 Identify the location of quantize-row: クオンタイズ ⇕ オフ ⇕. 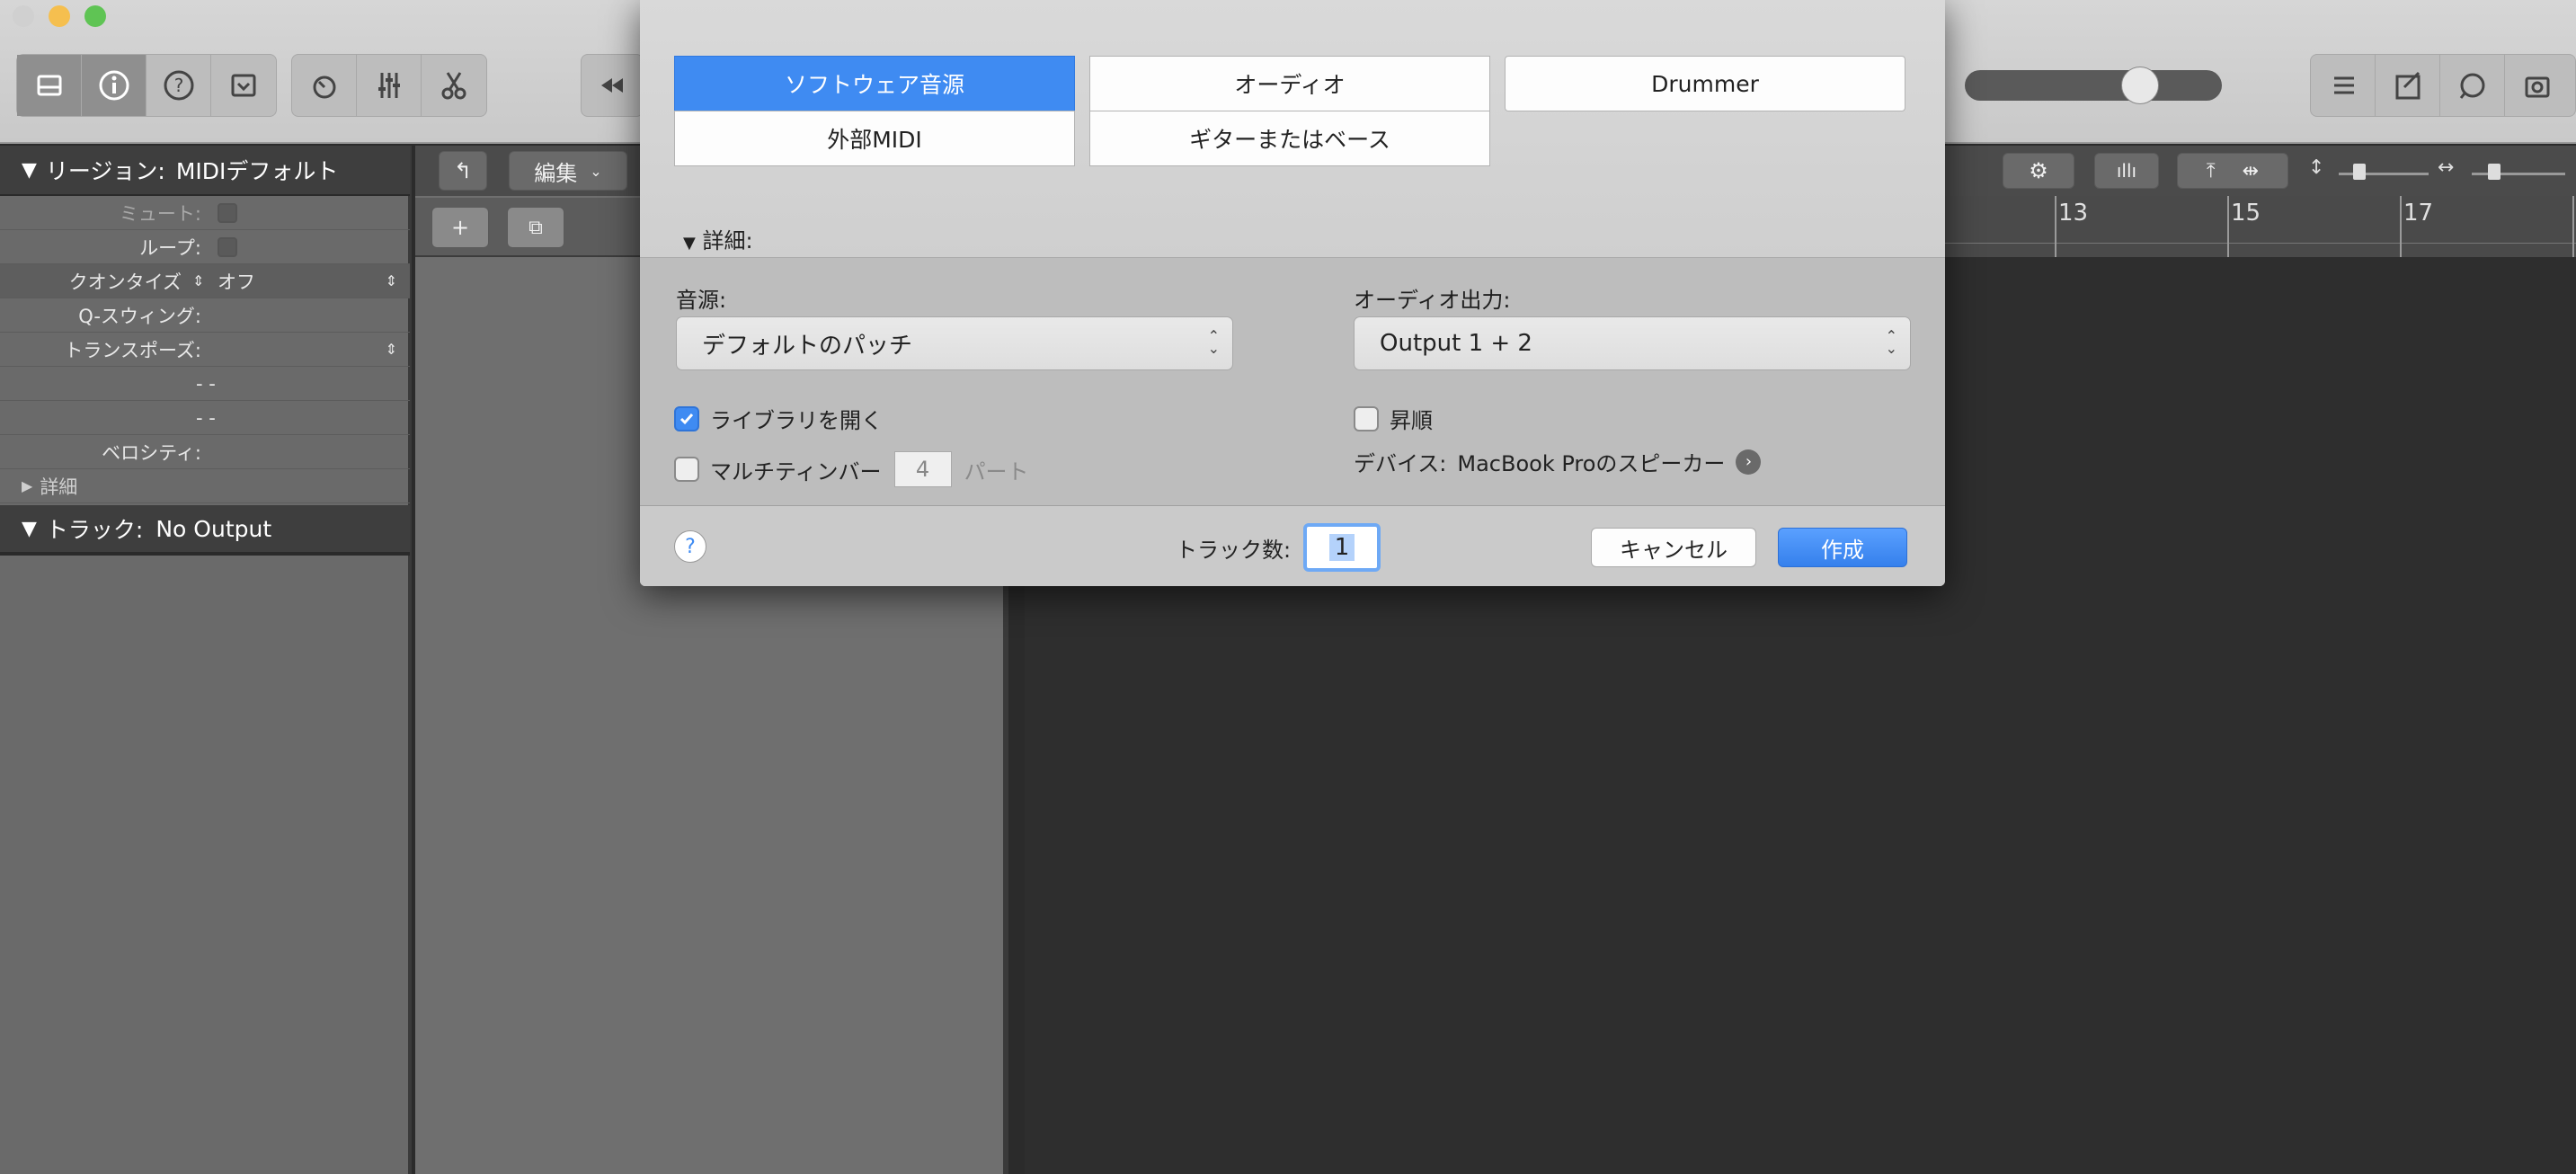
(205, 281).